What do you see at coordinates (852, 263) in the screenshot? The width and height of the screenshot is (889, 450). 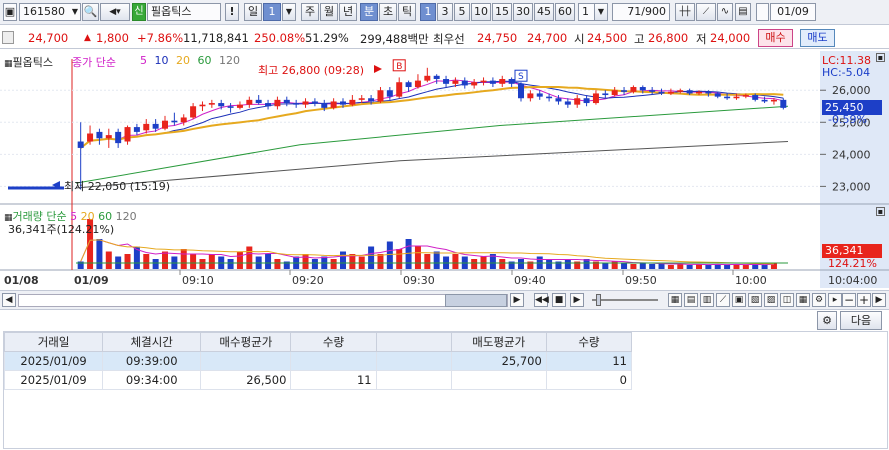 I see `vol-pct-tag: 124.21%` at bounding box center [852, 263].